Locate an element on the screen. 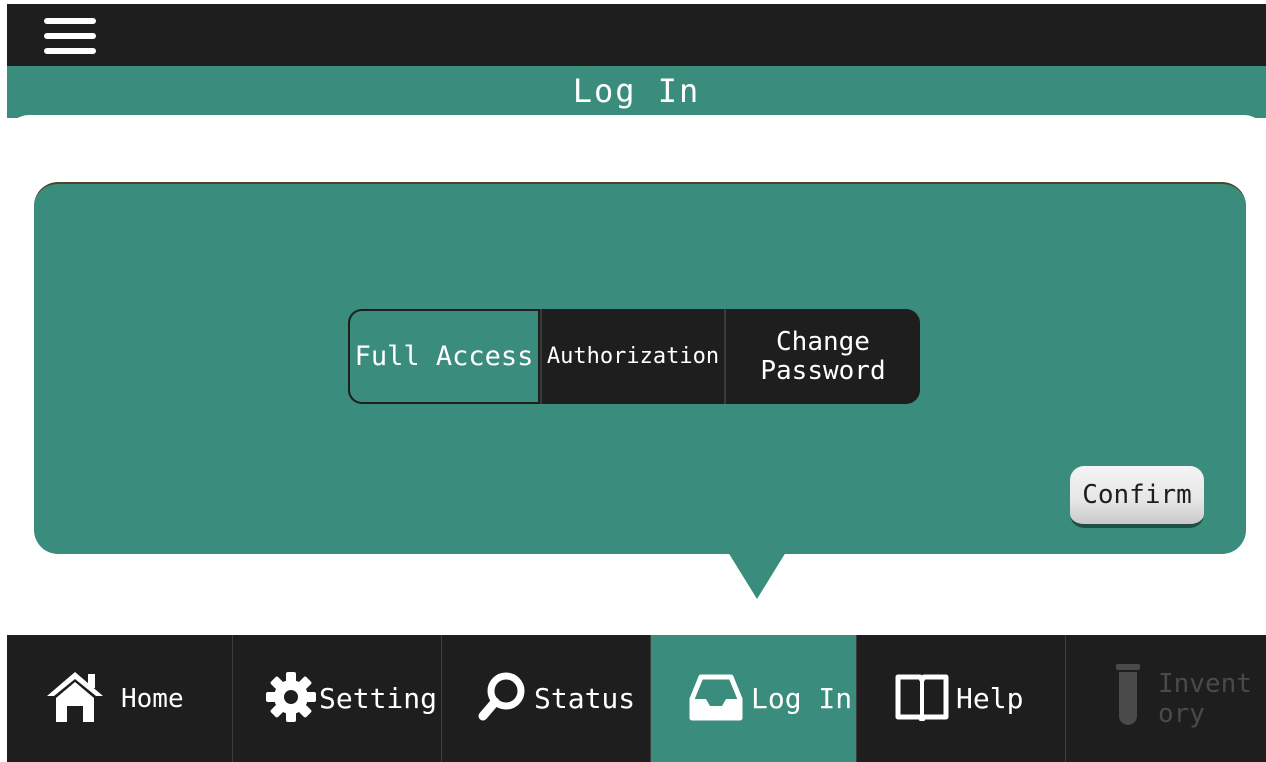 The height and width of the screenshot is (762, 1266). title-band: Log In is located at coordinates (636, 92).